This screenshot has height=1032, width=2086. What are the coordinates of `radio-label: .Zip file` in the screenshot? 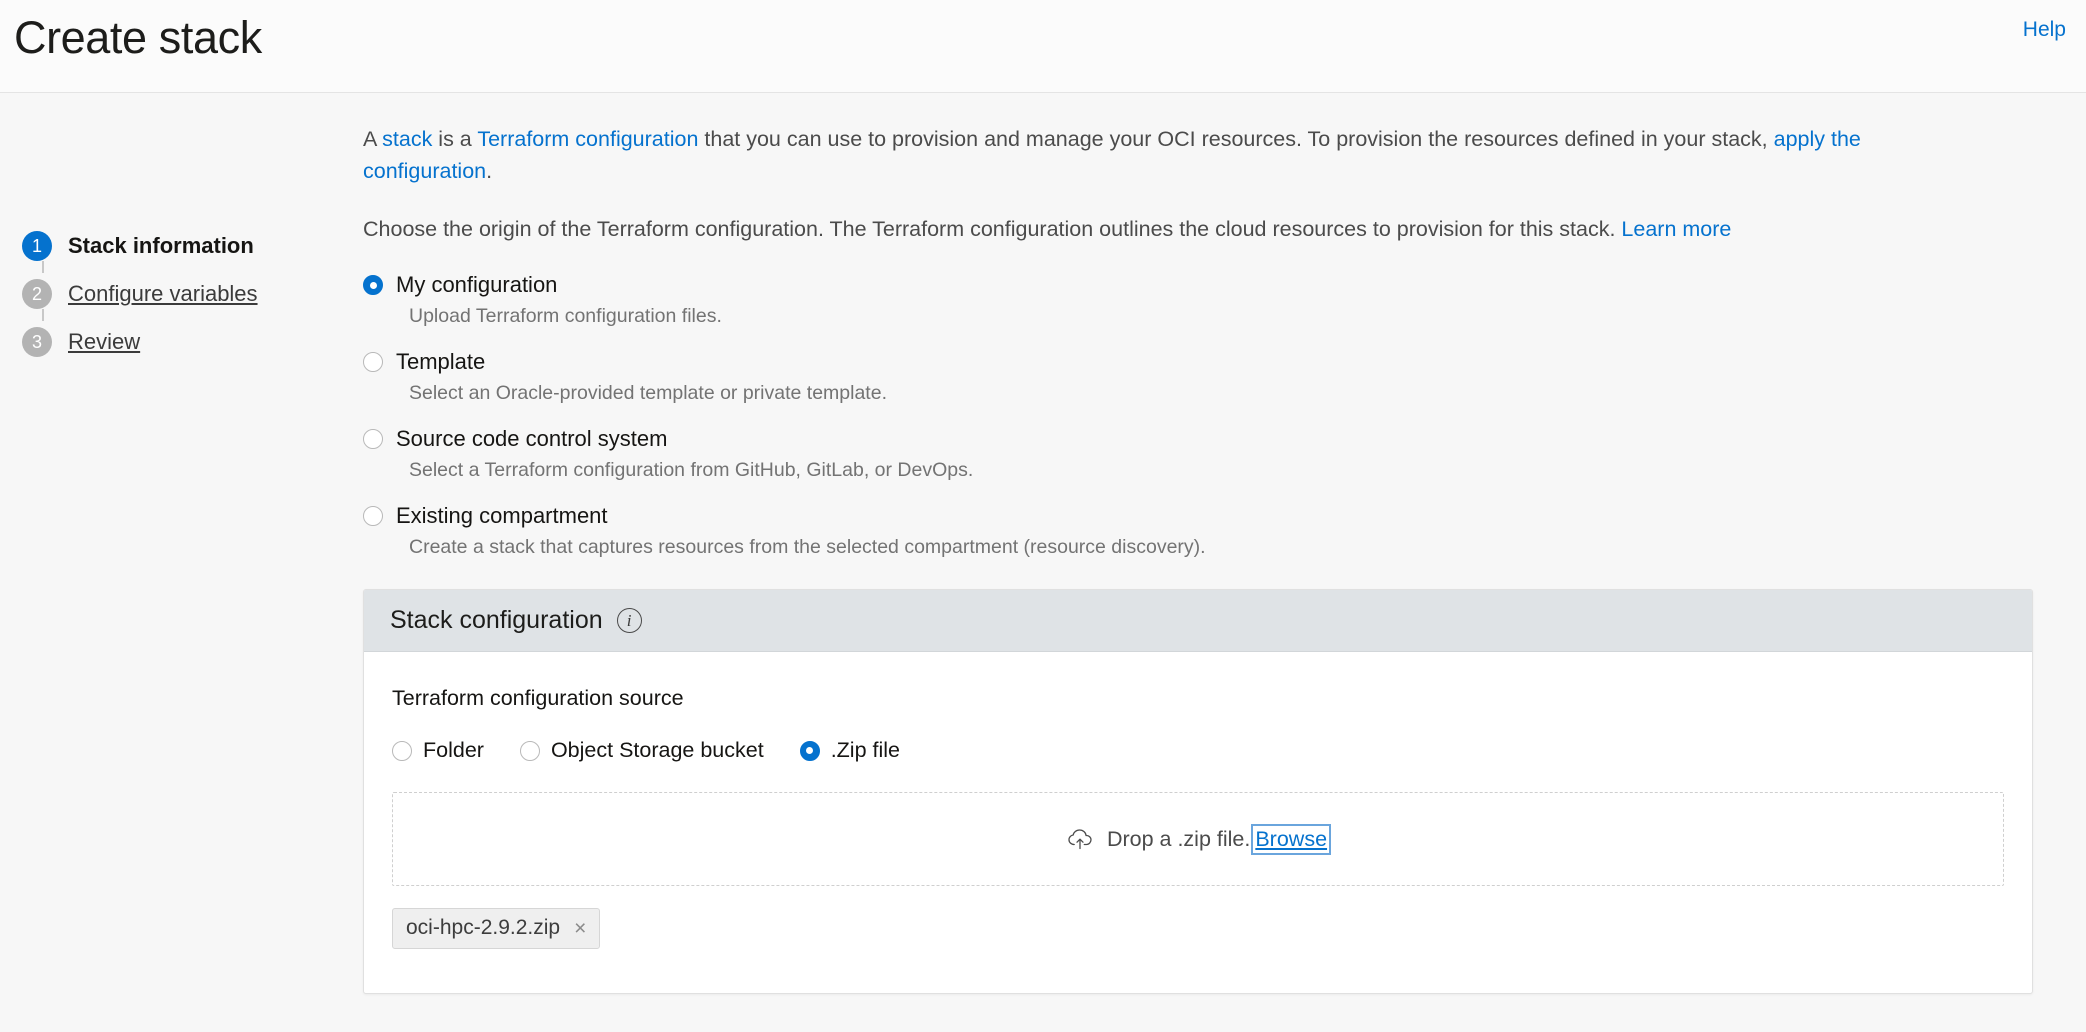 It's located at (865, 750).